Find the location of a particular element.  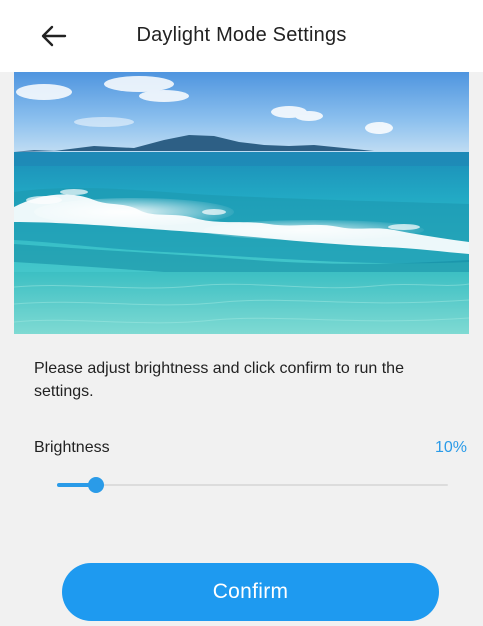

slider-track is located at coordinates (252, 485).